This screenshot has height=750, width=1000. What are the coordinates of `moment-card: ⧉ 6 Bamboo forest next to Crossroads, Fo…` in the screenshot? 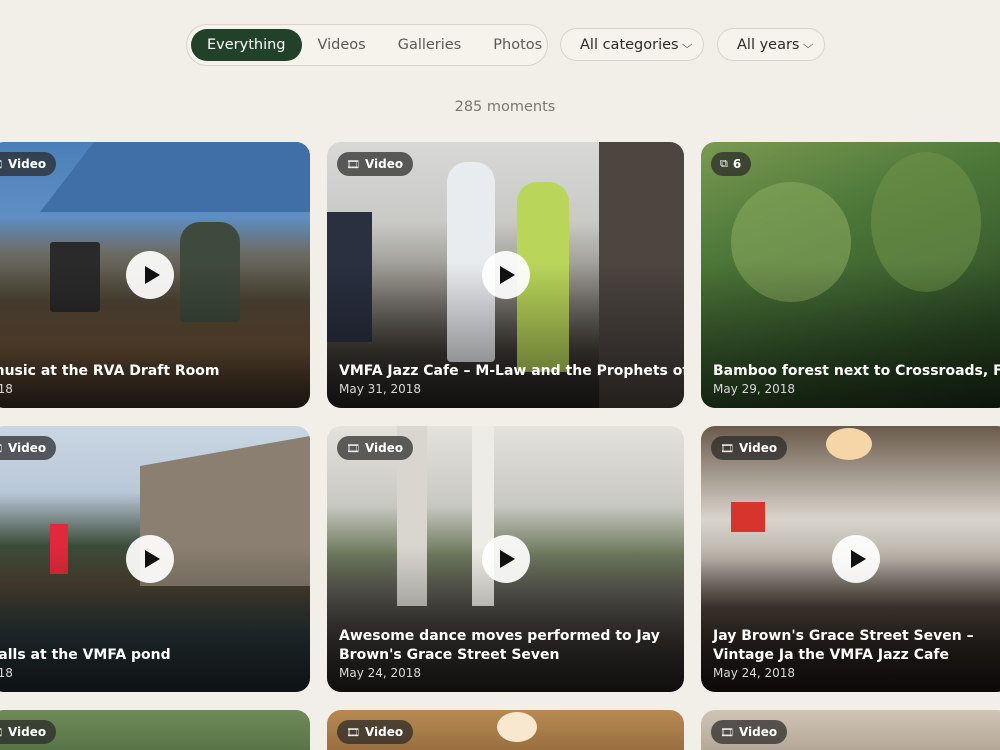 It's located at (850, 275).